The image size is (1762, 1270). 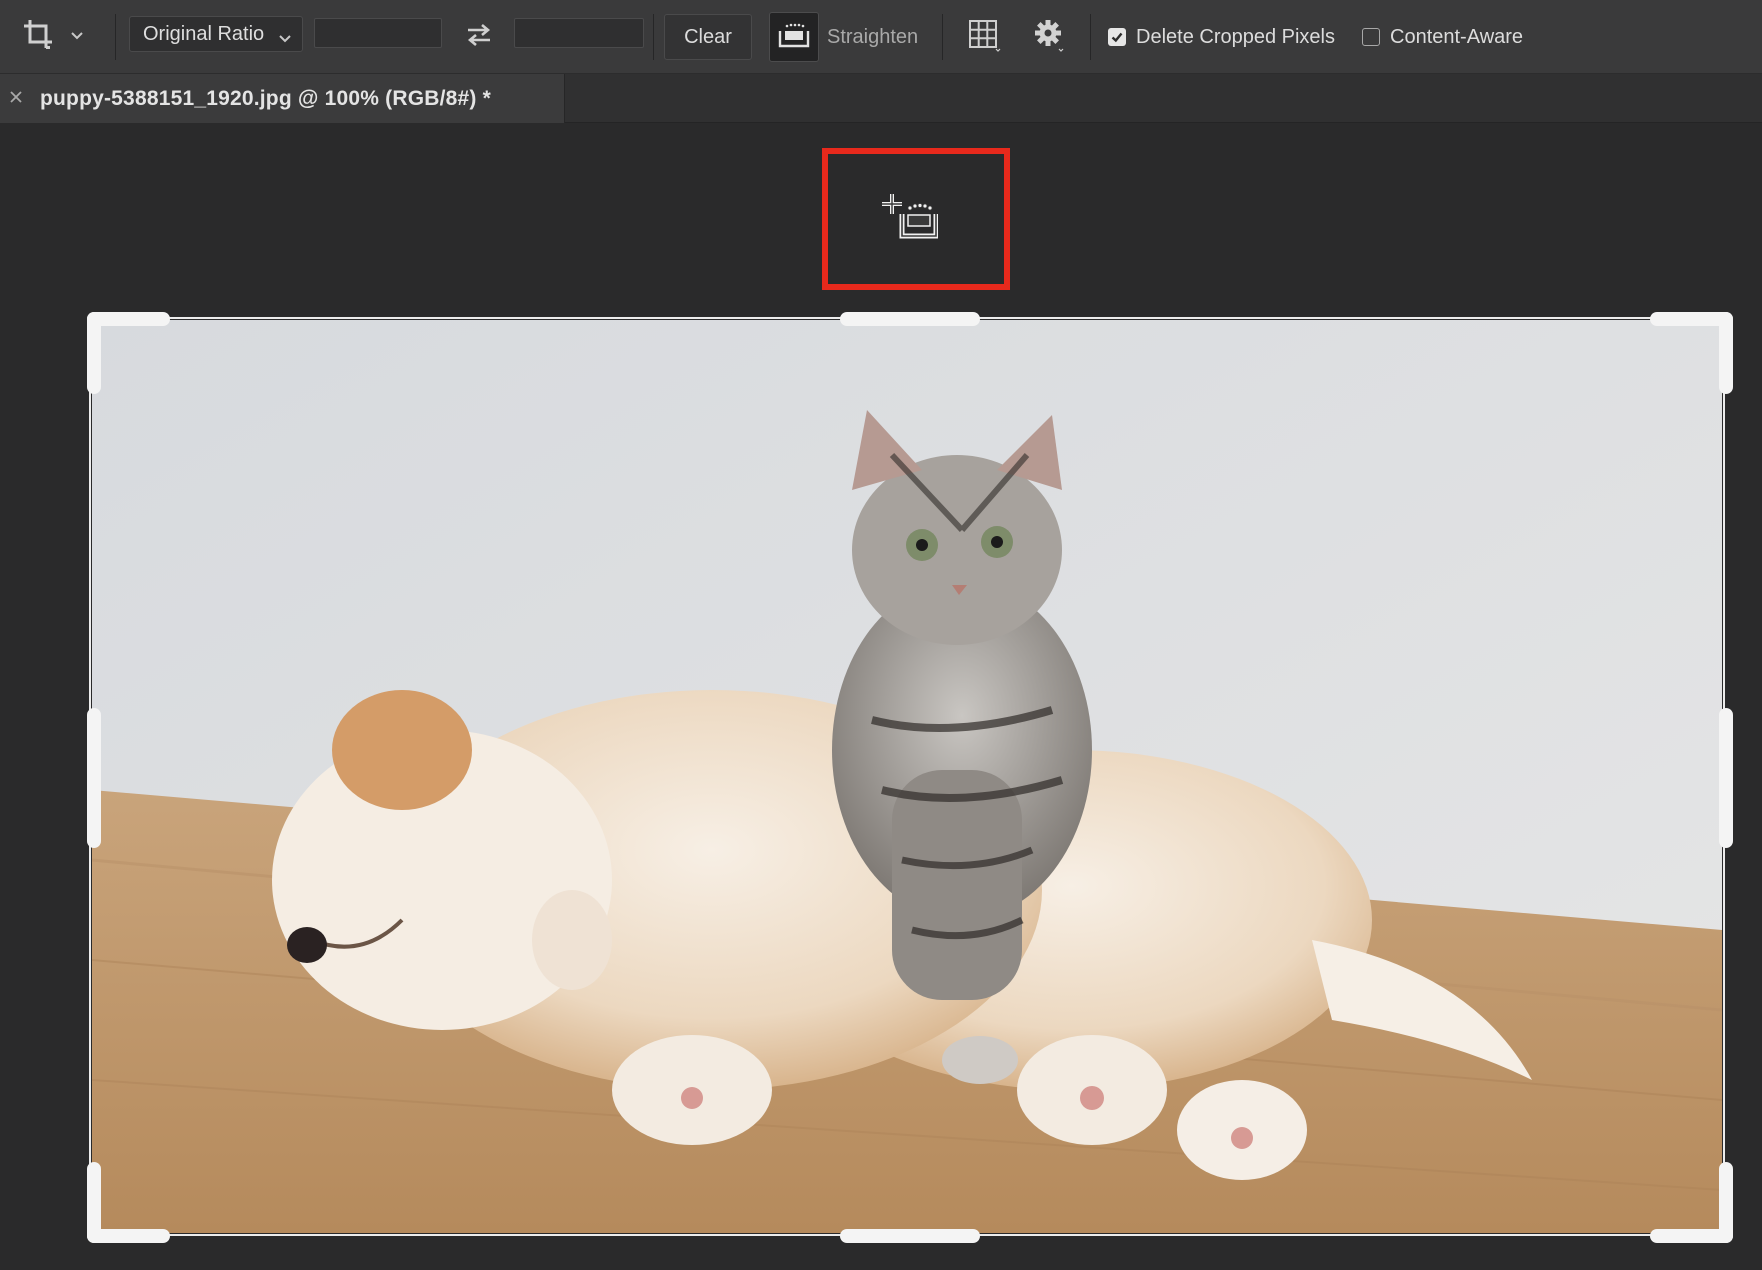 I want to click on straighten-level-icon, so click(x=794, y=37).